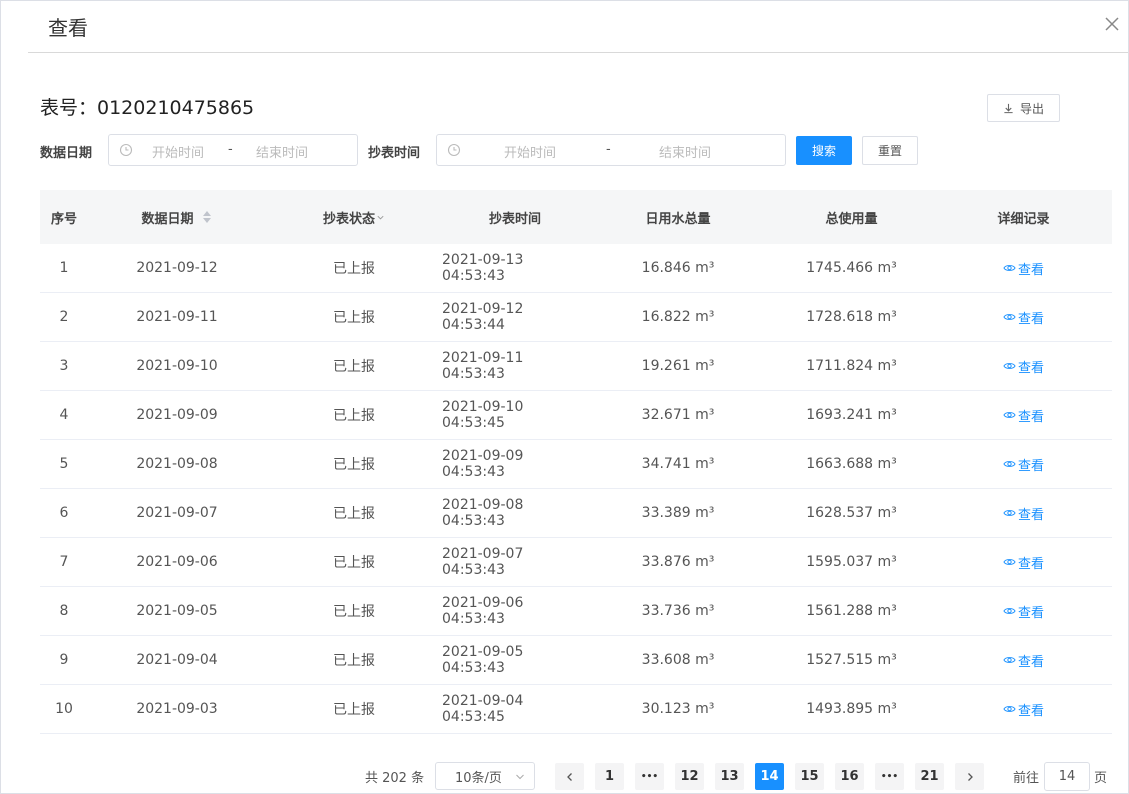 The image size is (1129, 794). I want to click on read-time-end-input: 结束时间, so click(685, 151).